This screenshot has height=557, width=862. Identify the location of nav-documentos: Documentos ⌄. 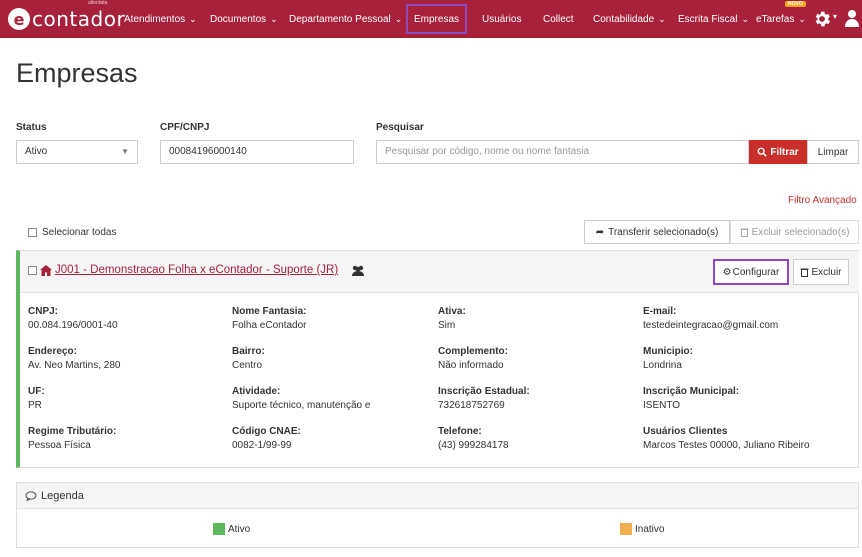
(244, 19).